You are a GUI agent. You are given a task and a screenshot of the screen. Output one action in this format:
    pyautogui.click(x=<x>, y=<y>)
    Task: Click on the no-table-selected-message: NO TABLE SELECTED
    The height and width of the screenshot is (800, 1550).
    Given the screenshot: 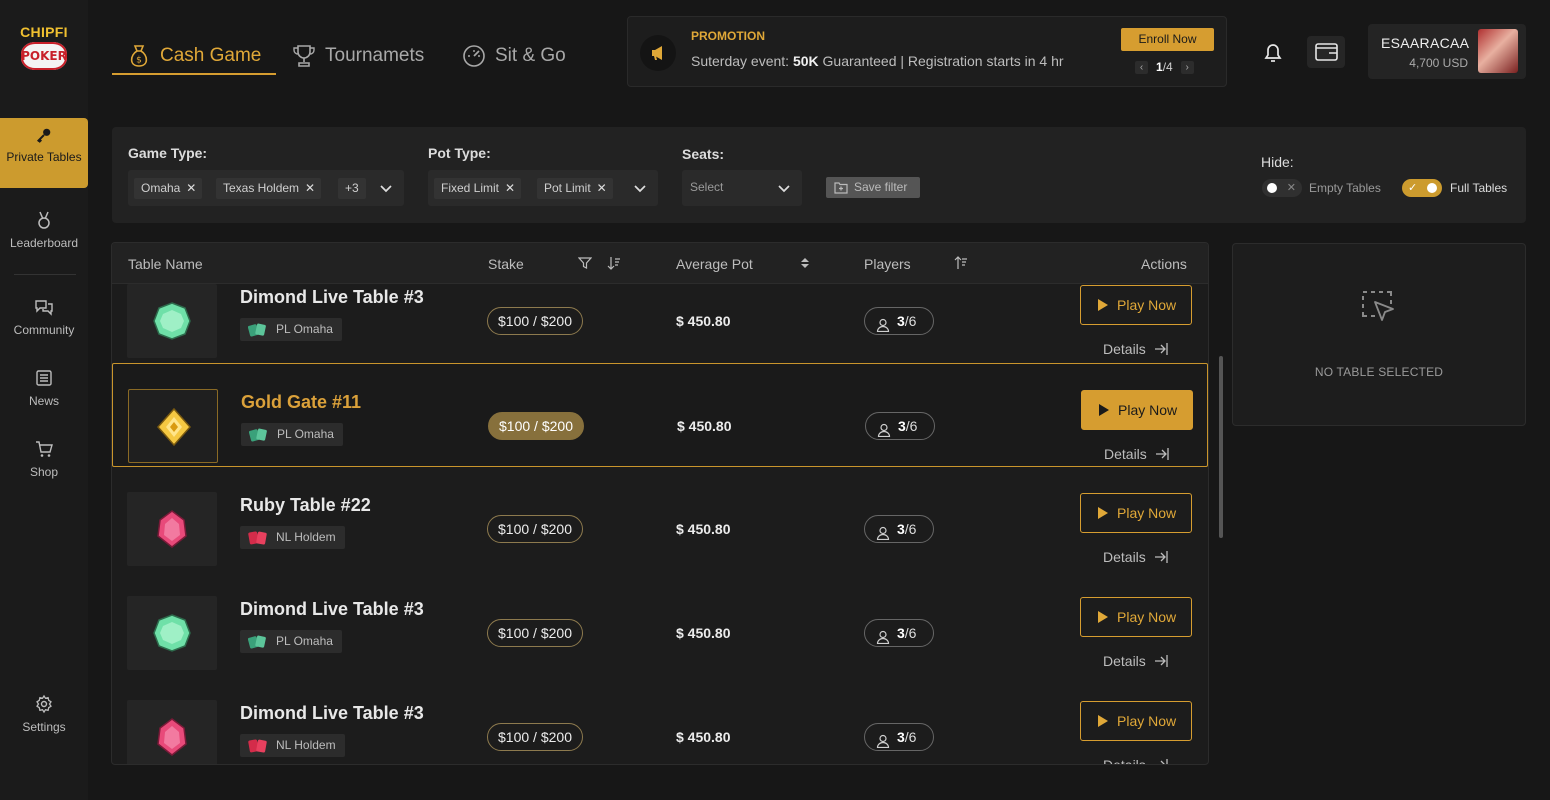 What is the action you would take?
    pyautogui.click(x=1379, y=372)
    